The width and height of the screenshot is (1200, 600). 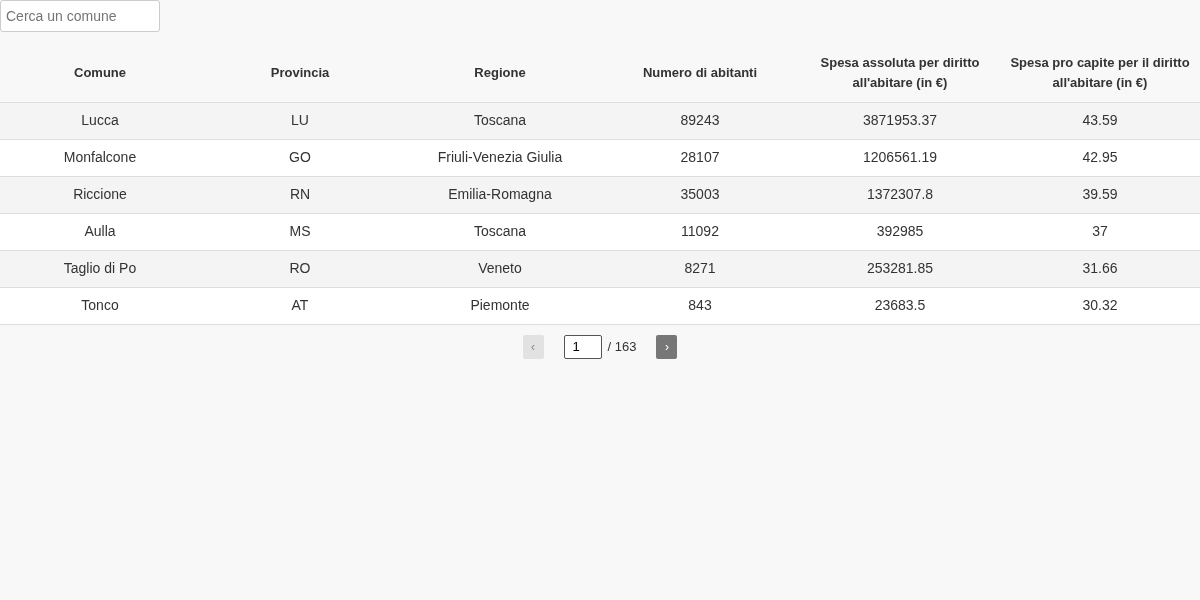 I want to click on table-cell: Friuli-Venezia Giulia, so click(x=500, y=157).